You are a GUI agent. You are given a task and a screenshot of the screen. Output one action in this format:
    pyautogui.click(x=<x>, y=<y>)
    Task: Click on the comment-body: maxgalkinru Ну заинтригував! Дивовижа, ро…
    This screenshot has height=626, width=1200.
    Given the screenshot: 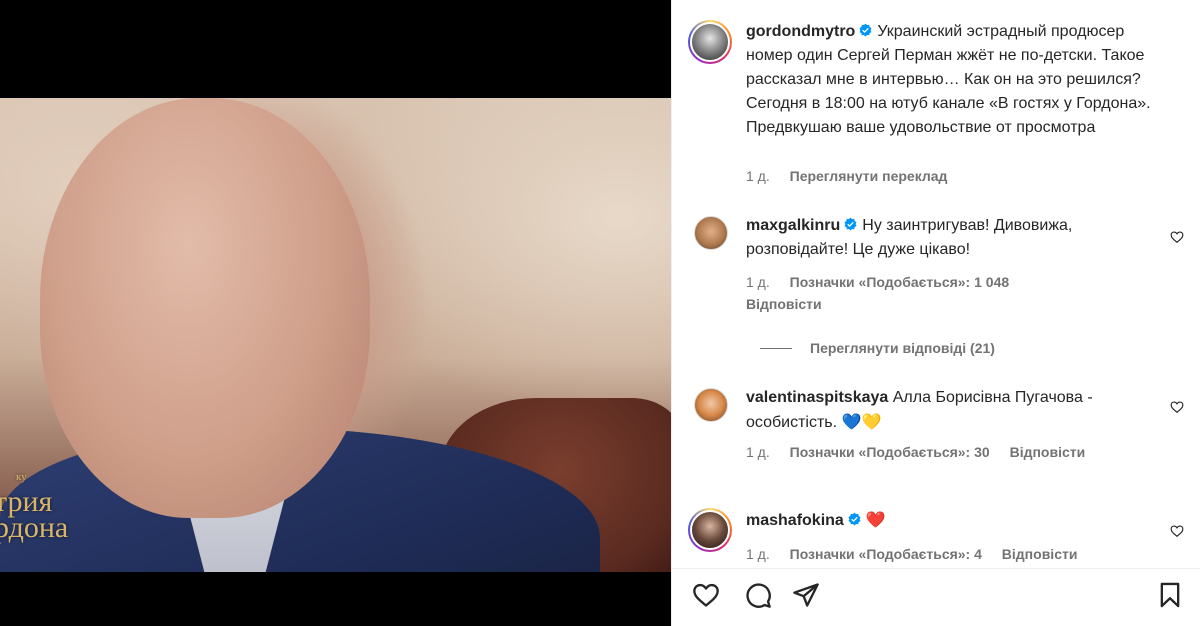 What is the action you would take?
    pyautogui.click(x=953, y=238)
    